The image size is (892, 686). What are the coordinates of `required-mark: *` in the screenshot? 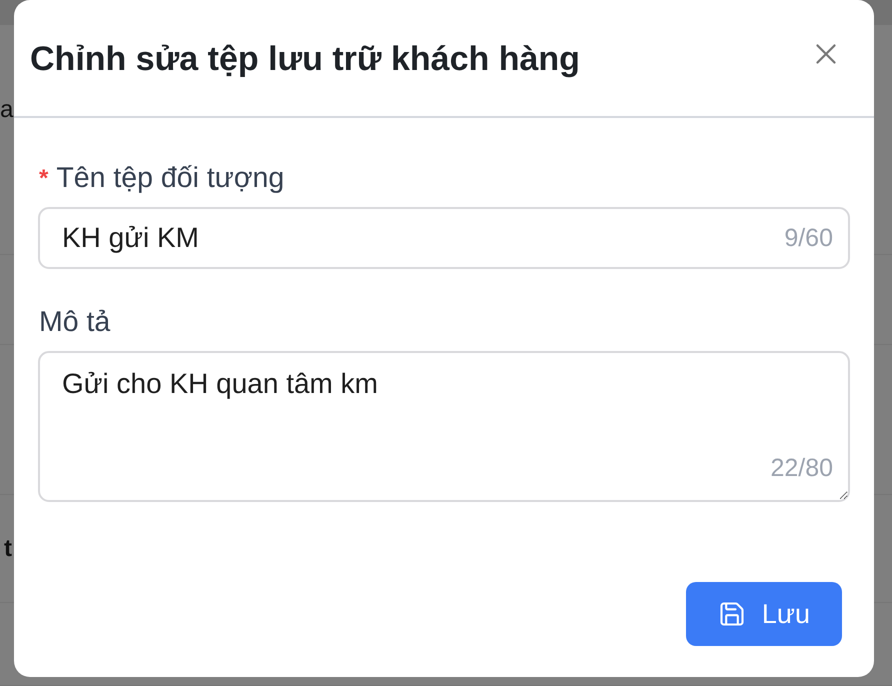 It's located at (43, 179).